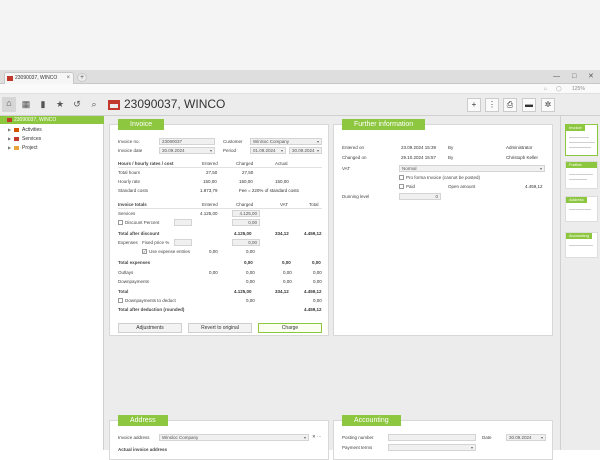 This screenshot has height=460, width=600. I want to click on open-amount-label: Open amount, so click(462, 186).